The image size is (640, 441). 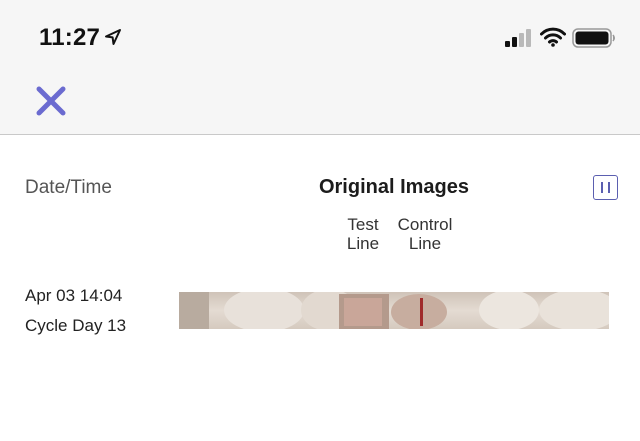 I want to click on row-date: Apr 03 14:04, so click(x=74, y=295).